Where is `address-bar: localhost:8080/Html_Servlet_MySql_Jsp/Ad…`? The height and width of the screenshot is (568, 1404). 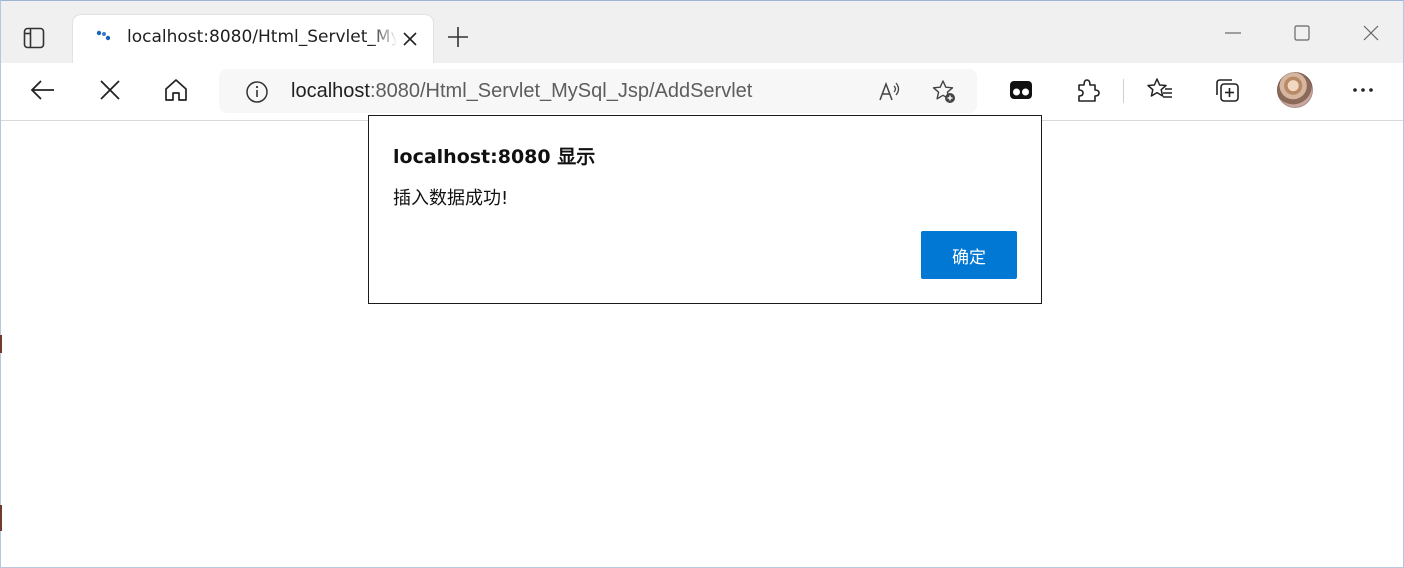
address-bar: localhost:8080/Html_Servlet_MySql_Jsp/Ad… is located at coordinates (598, 91).